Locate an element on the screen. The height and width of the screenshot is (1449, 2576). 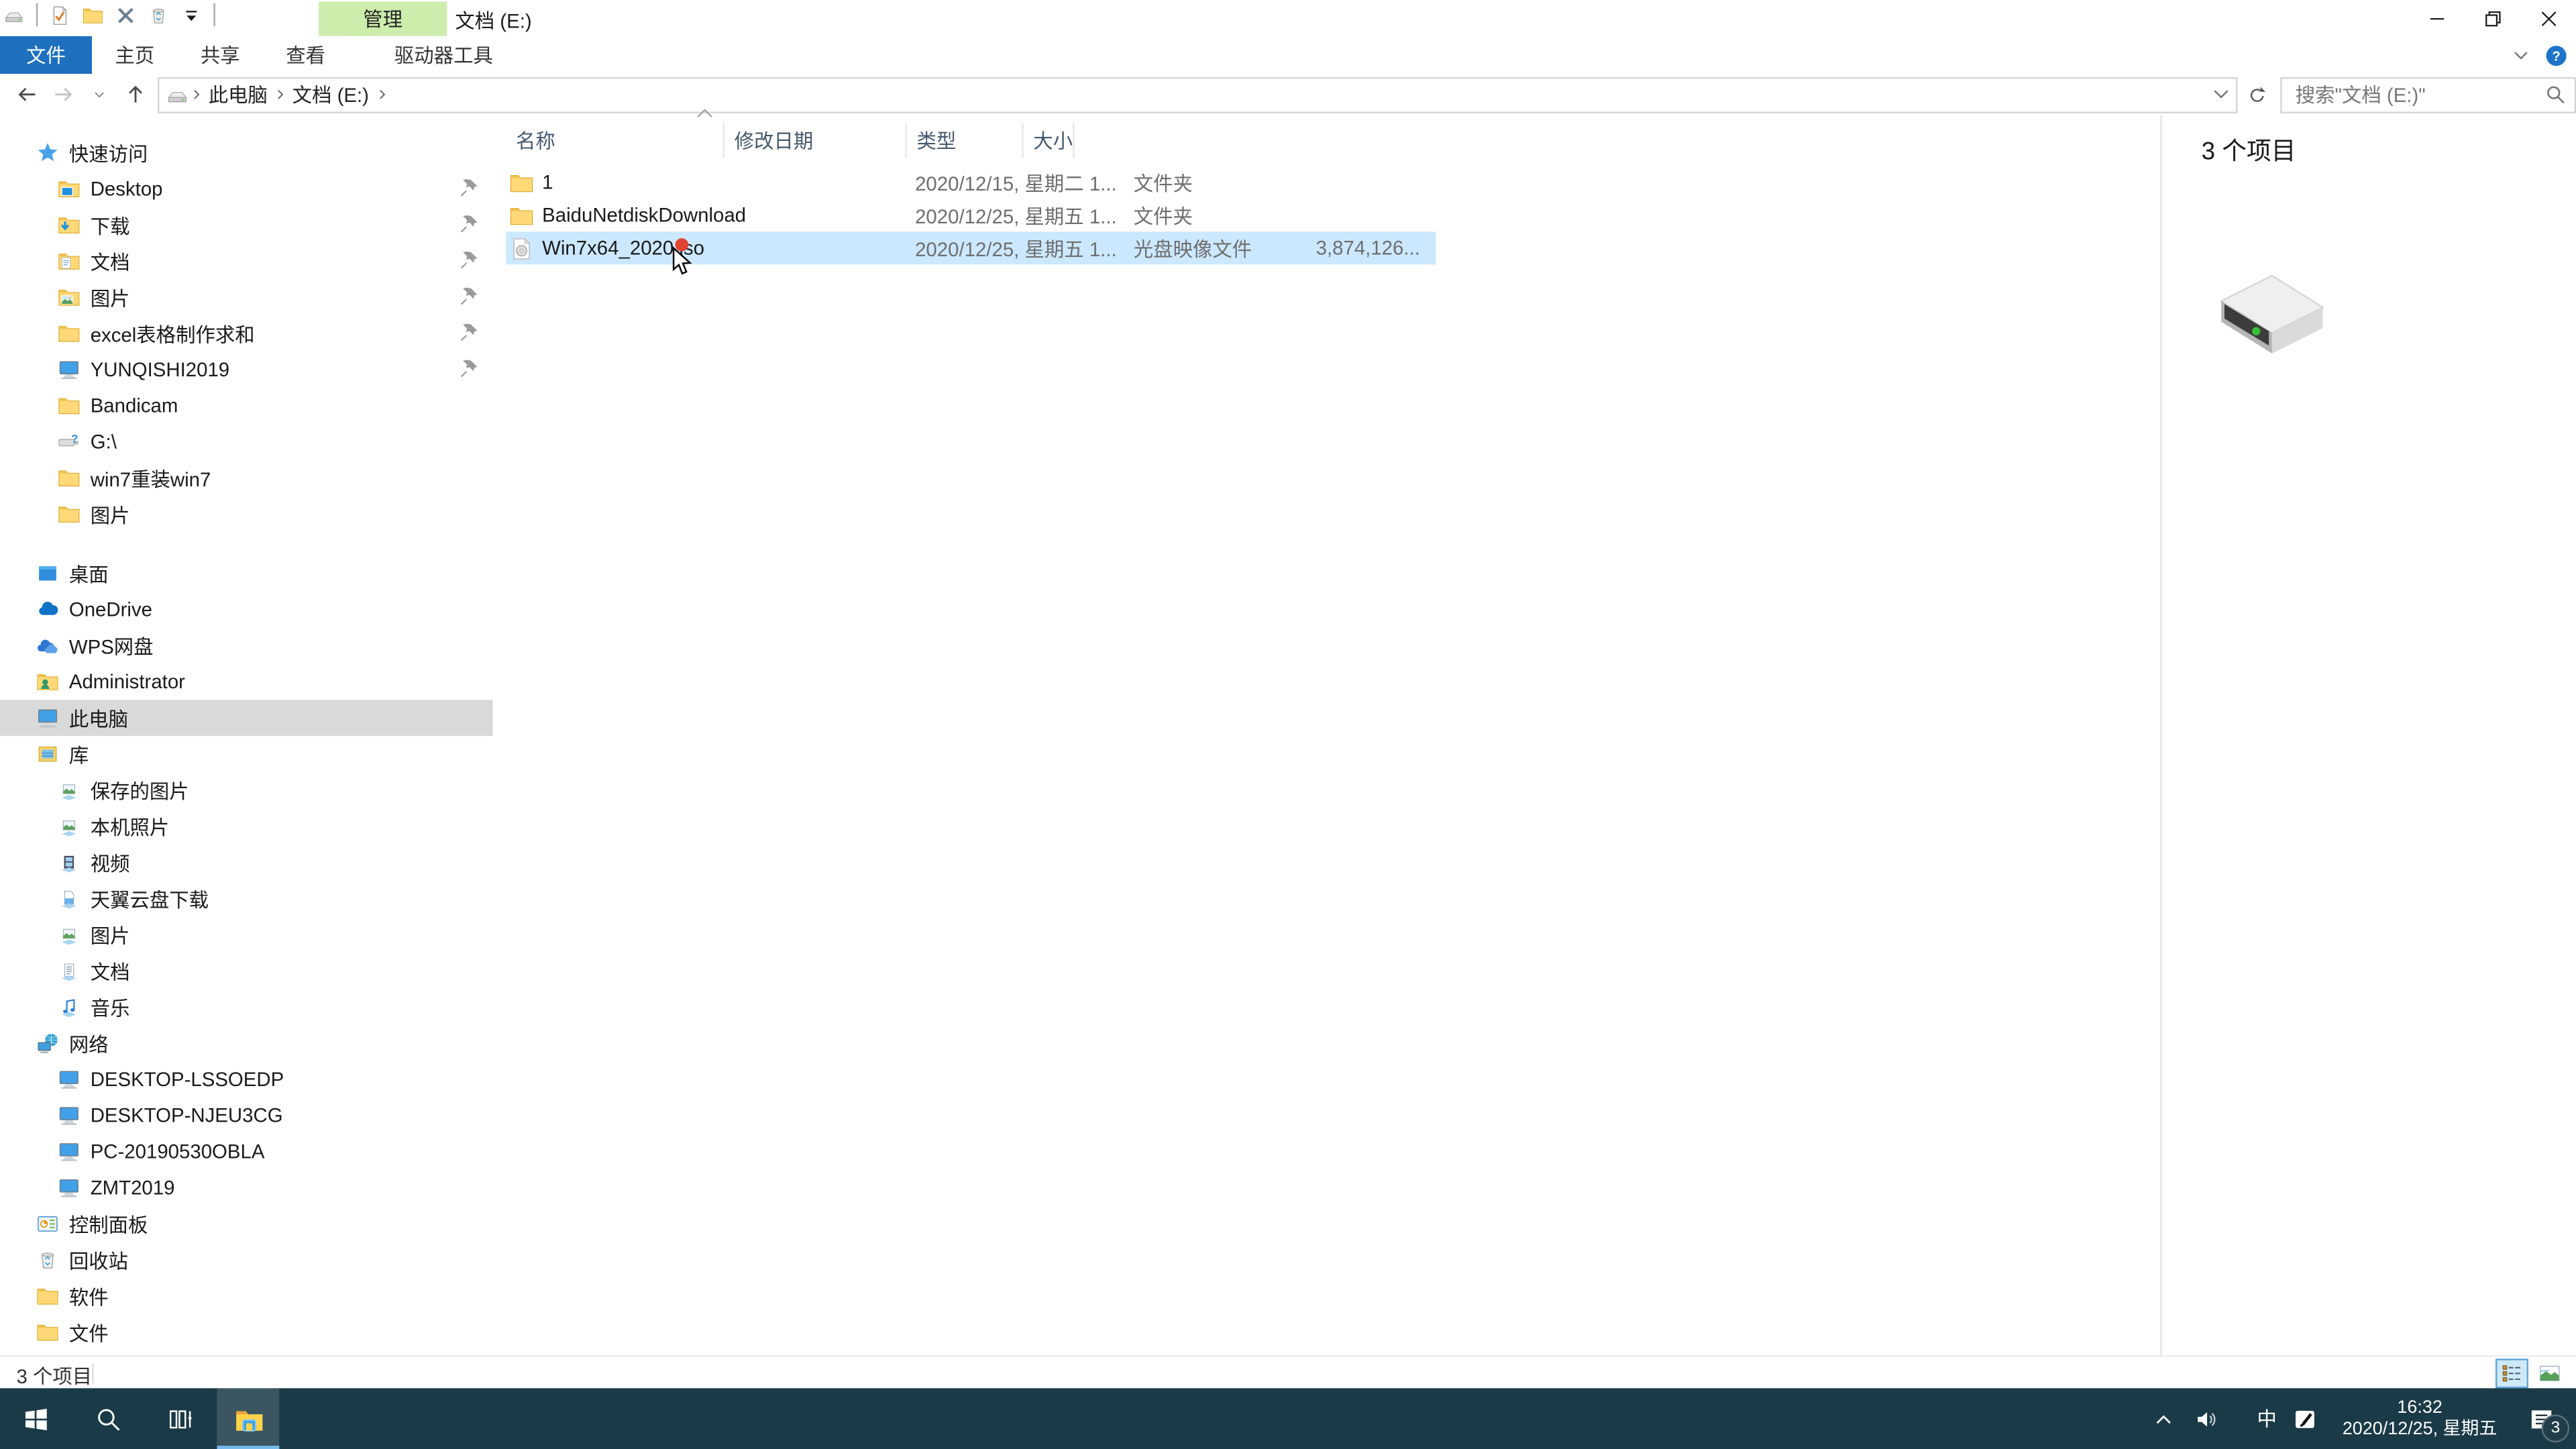
column-header: 类型 is located at coordinates (965, 140).